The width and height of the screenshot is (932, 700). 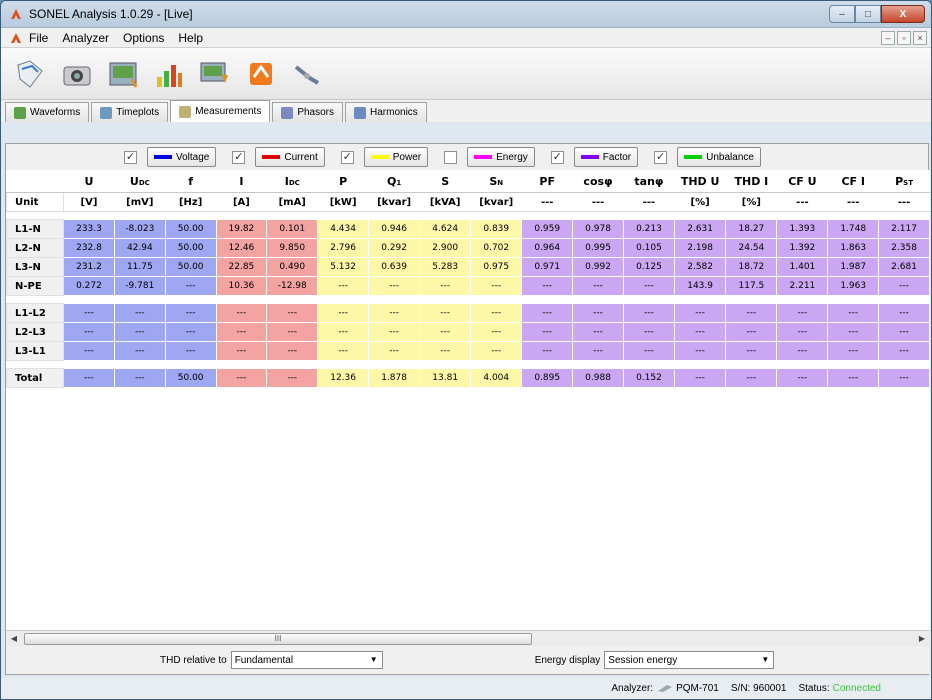 What do you see at coordinates (139, 248) in the screenshot?
I see `value-cell: 42.94` at bounding box center [139, 248].